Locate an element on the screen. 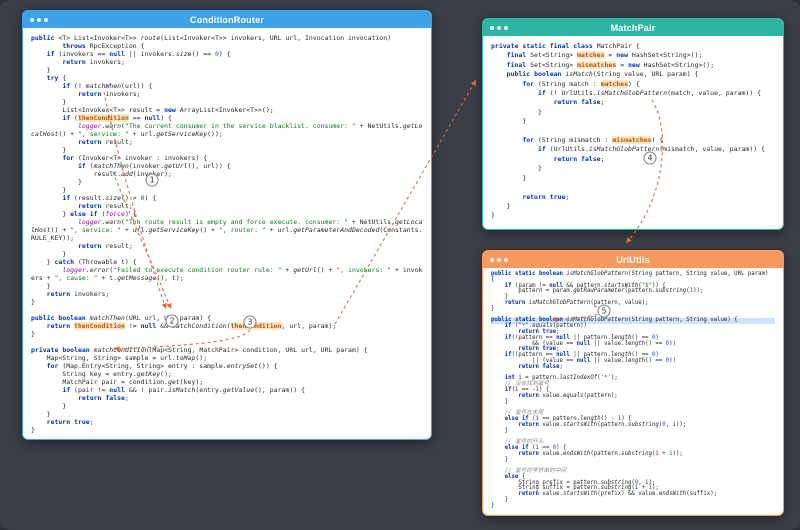 Image resolution: width=800 pixels, height=530 pixels. code-line: MatchPair pair = condition.get(key); is located at coordinates (117, 382).